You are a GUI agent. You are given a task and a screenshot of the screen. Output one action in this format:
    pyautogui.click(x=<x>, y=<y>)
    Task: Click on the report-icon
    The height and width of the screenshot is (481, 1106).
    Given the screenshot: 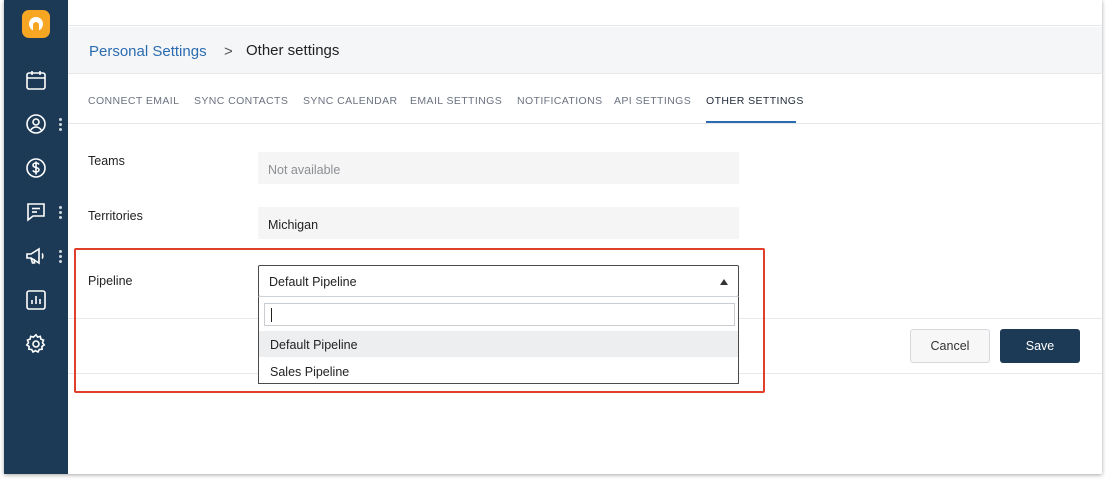 What is the action you would take?
    pyautogui.click(x=36, y=300)
    